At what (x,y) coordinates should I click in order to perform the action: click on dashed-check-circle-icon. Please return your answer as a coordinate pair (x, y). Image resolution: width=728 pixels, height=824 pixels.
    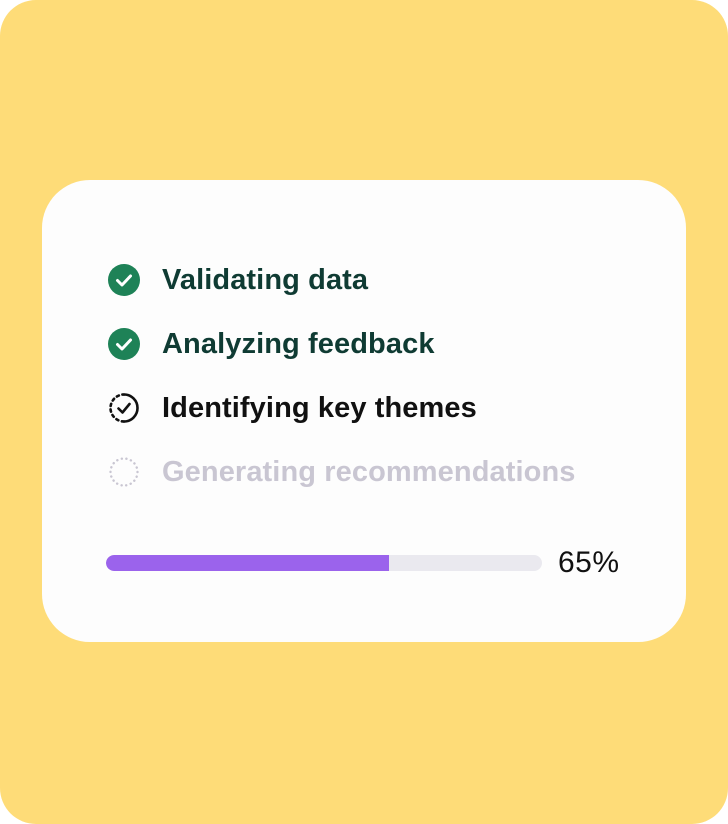
    Looking at the image, I should click on (124, 408).